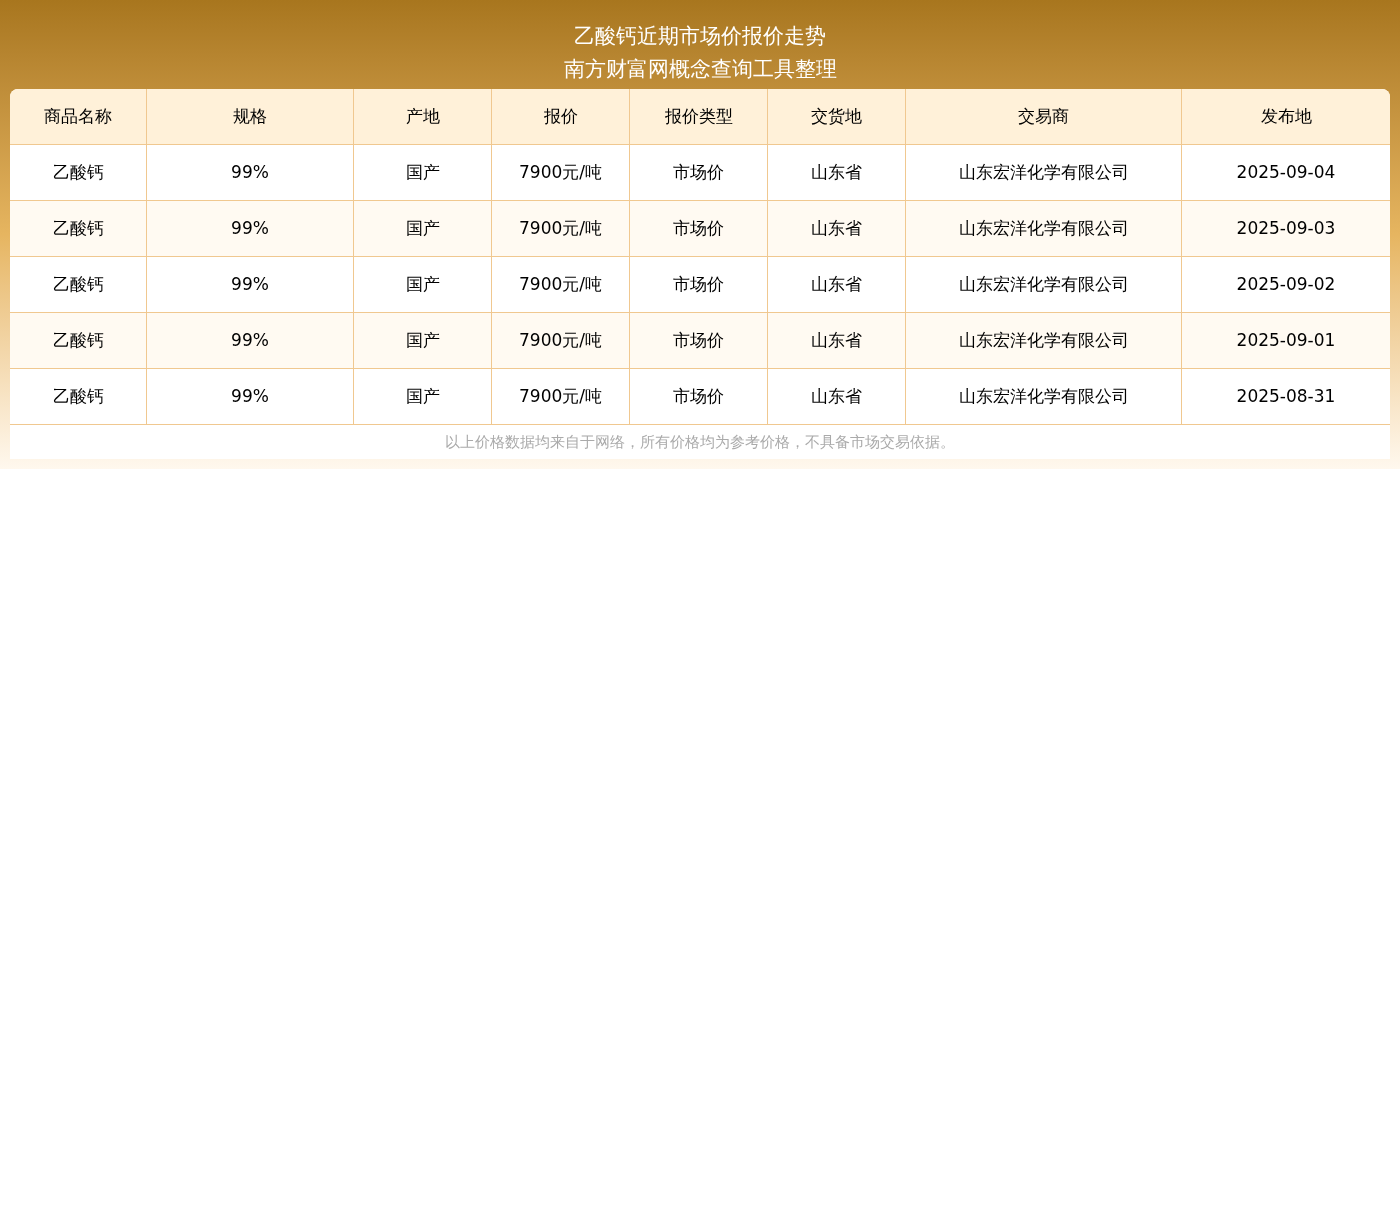 The image size is (1400, 1205). Describe the element at coordinates (561, 116) in the screenshot. I see `column-header: 报价` at that location.